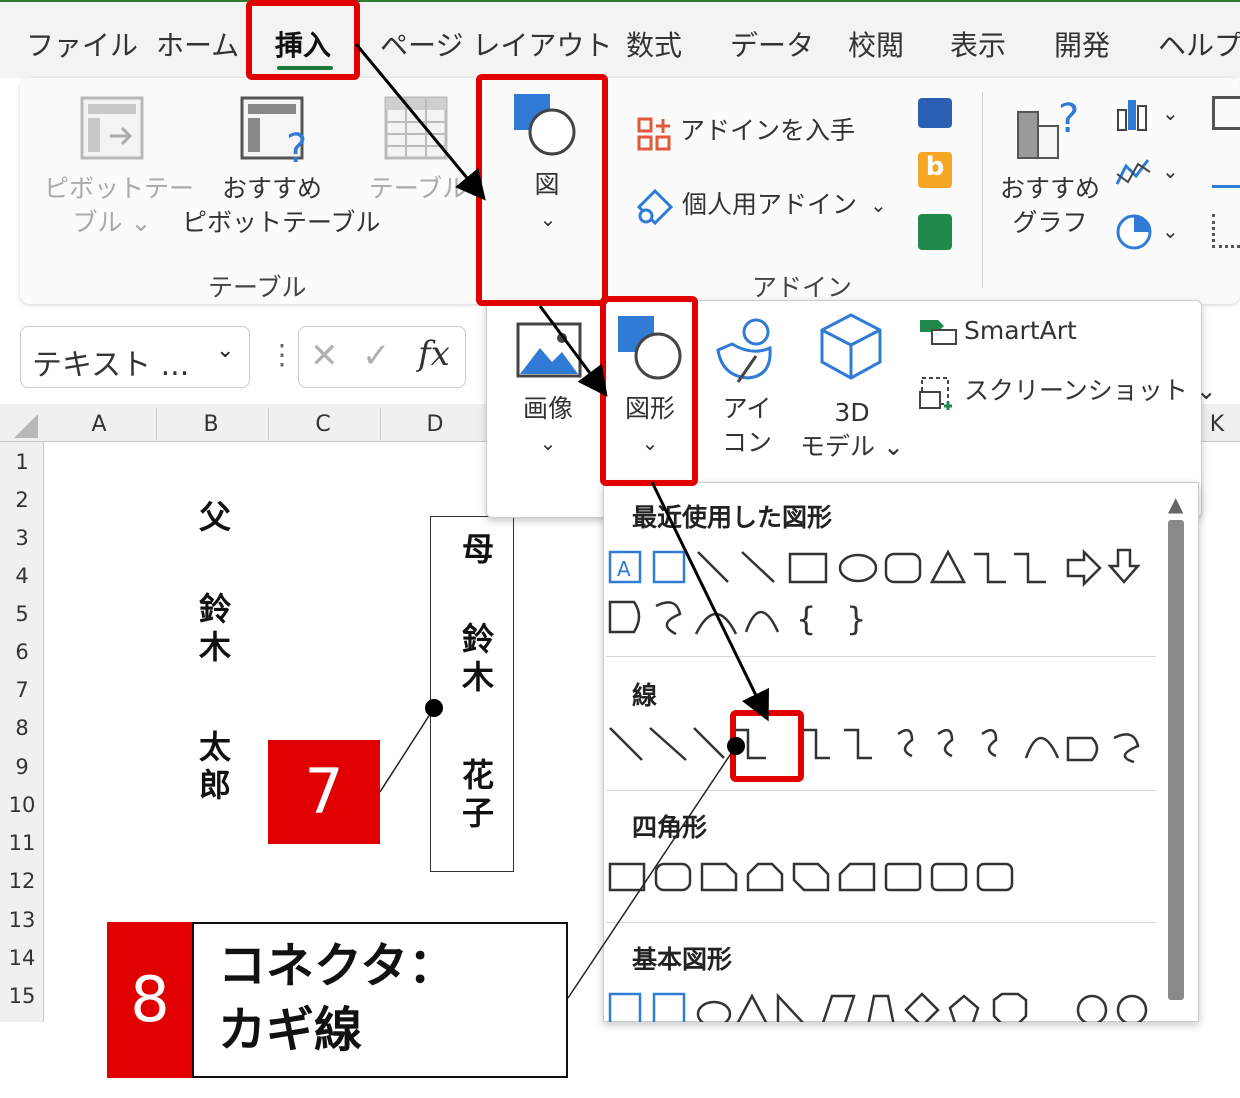 This screenshot has width=1240, height=1098. I want to click on callout-line-1: コネクタ：, so click(337, 966).